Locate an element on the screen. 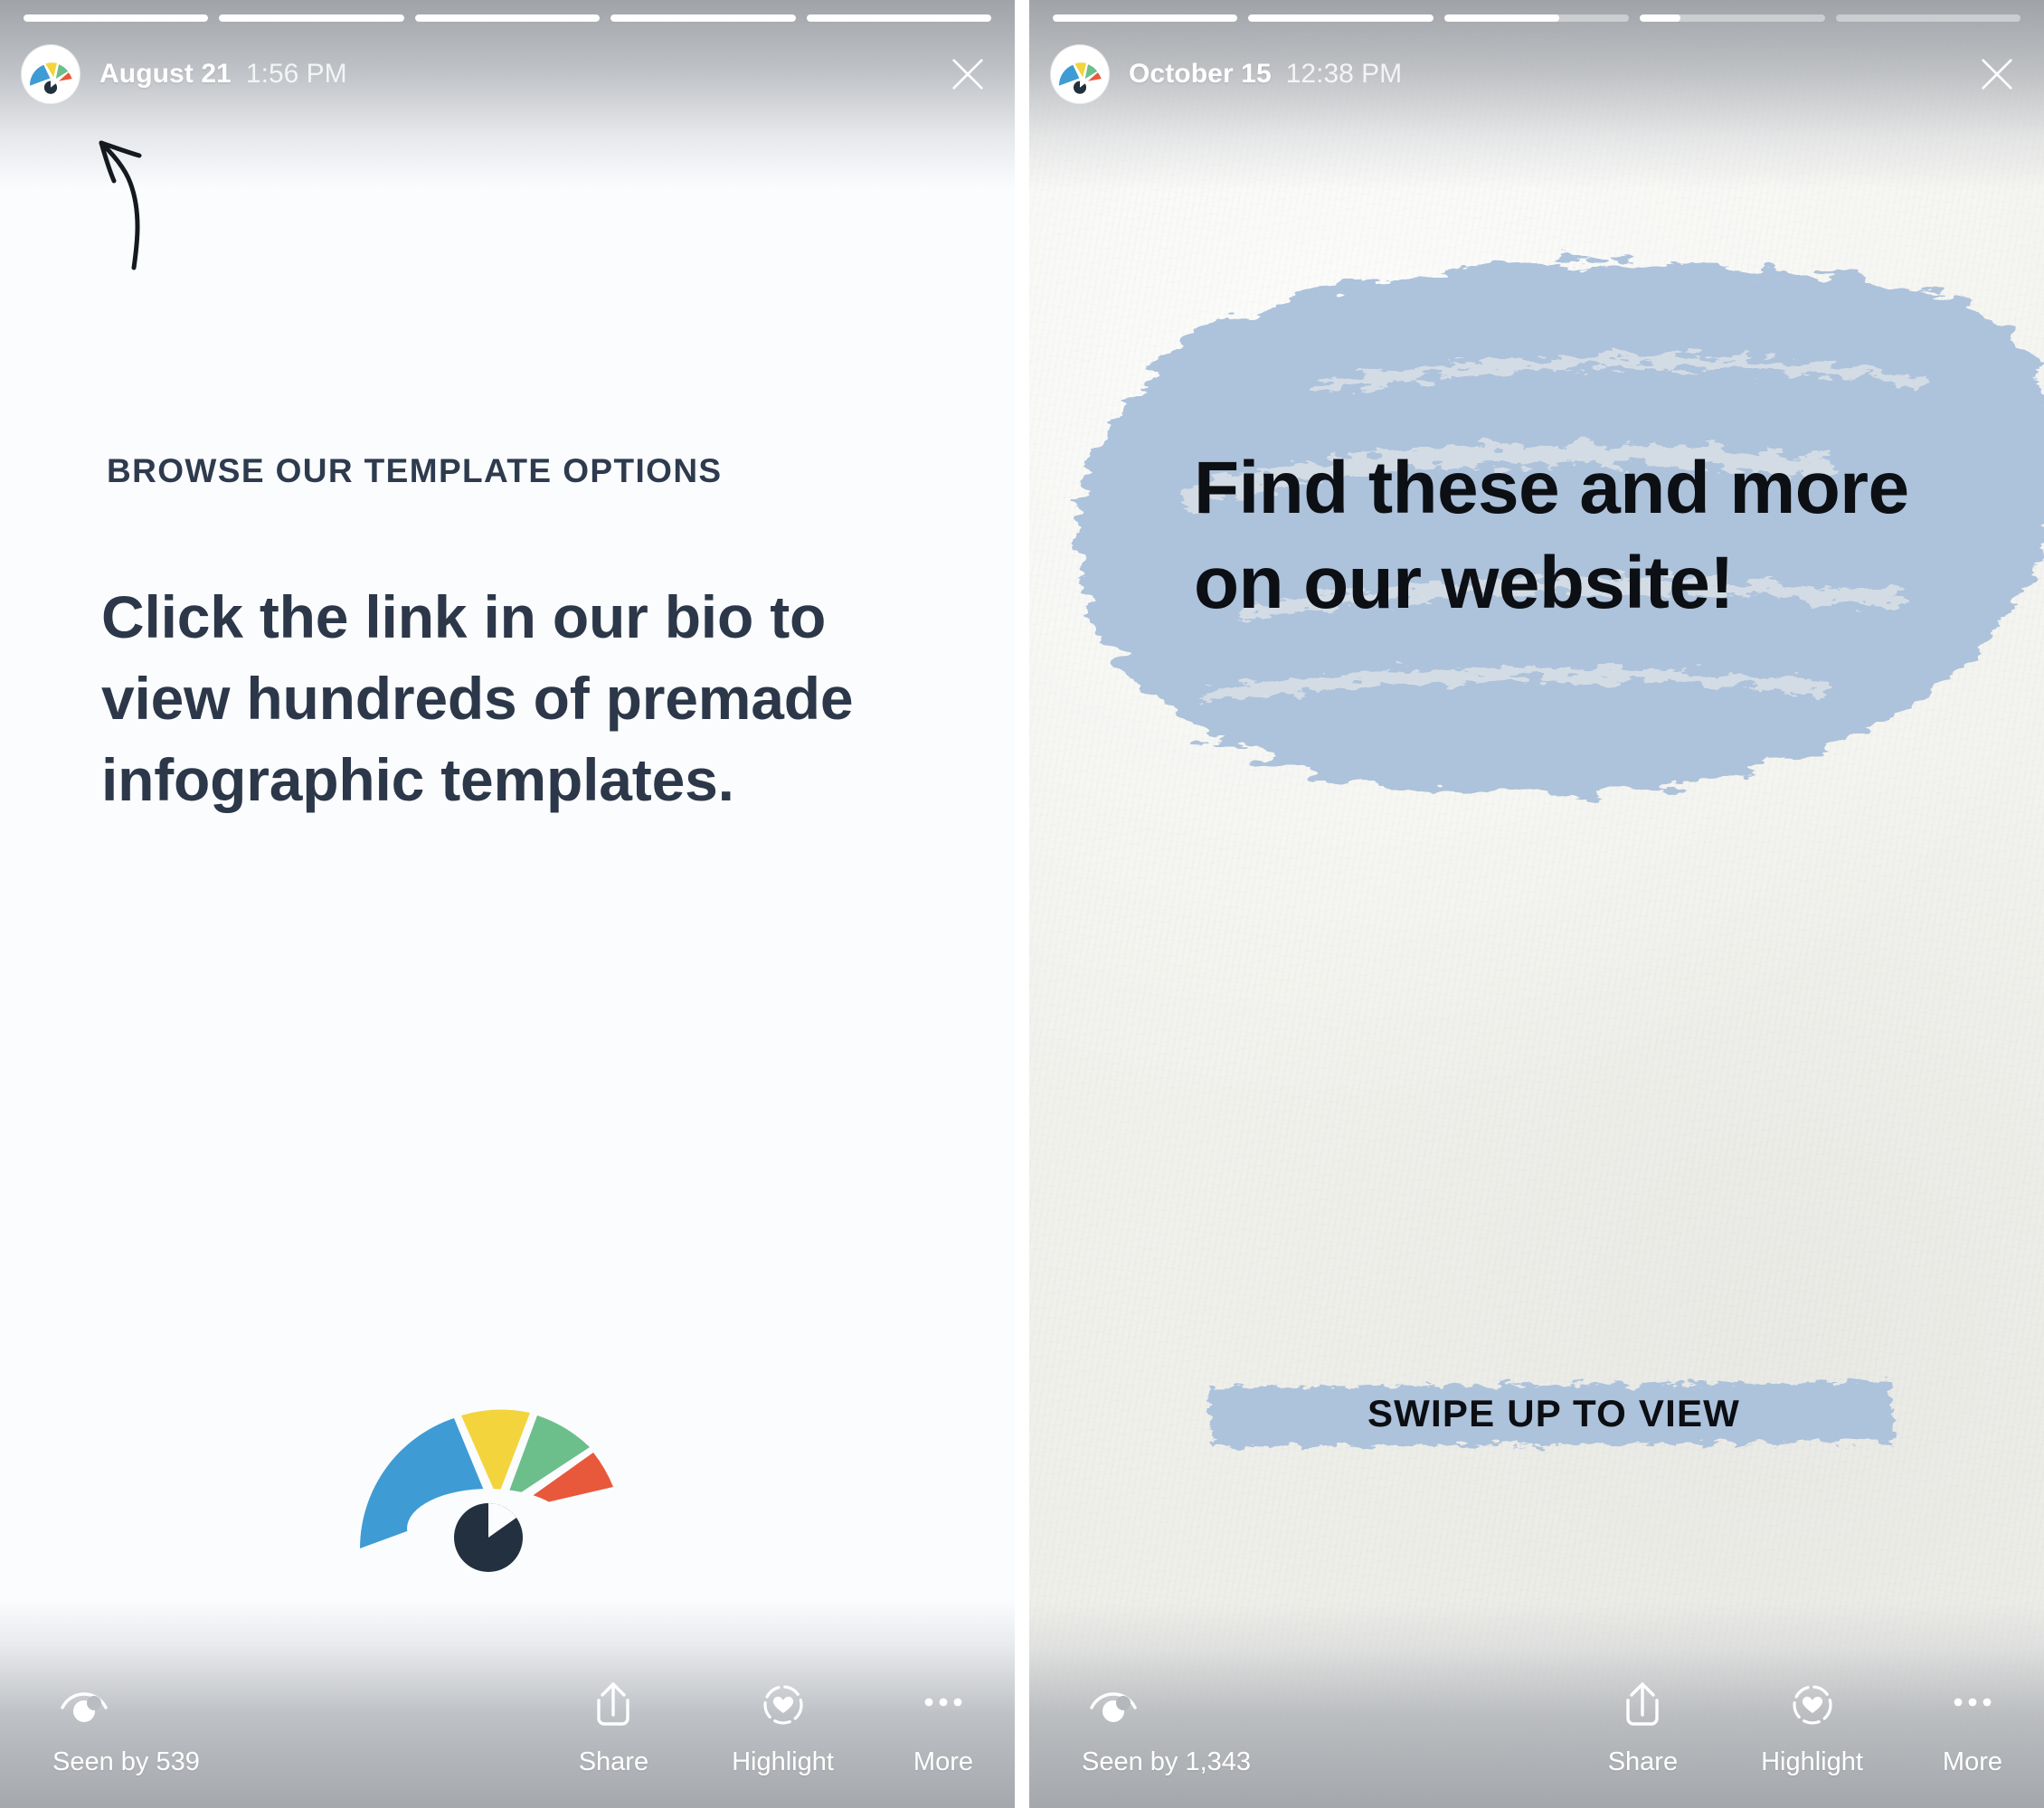 This screenshot has height=1808, width=2044. story-time: 12:38 PM is located at coordinates (1344, 74).